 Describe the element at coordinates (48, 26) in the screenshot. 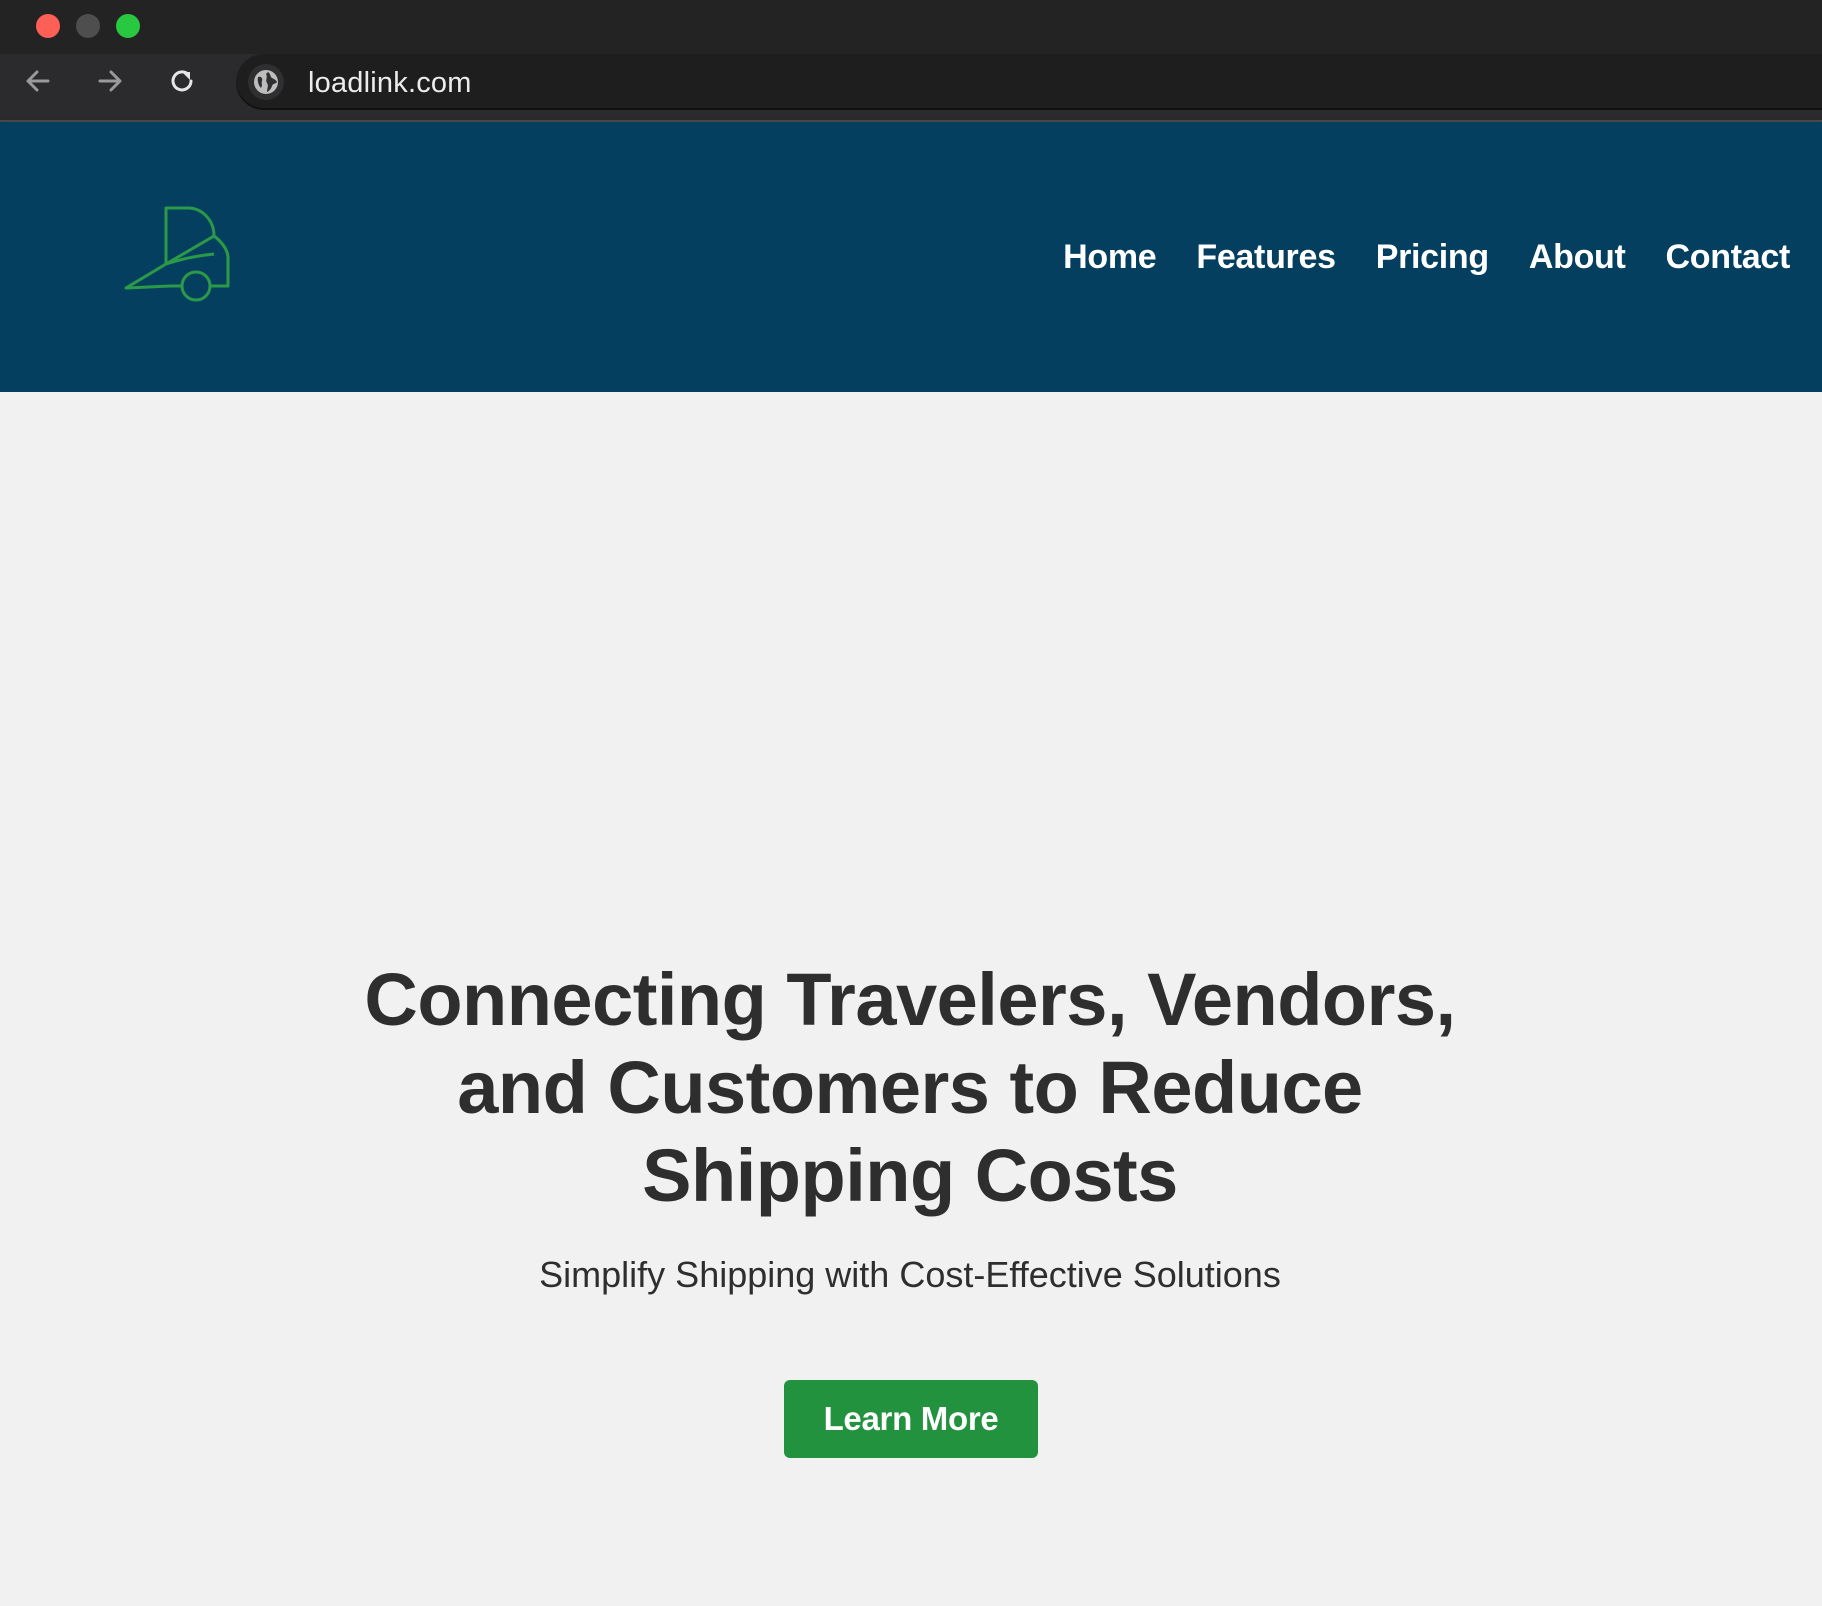

I see `close-window-button` at that location.